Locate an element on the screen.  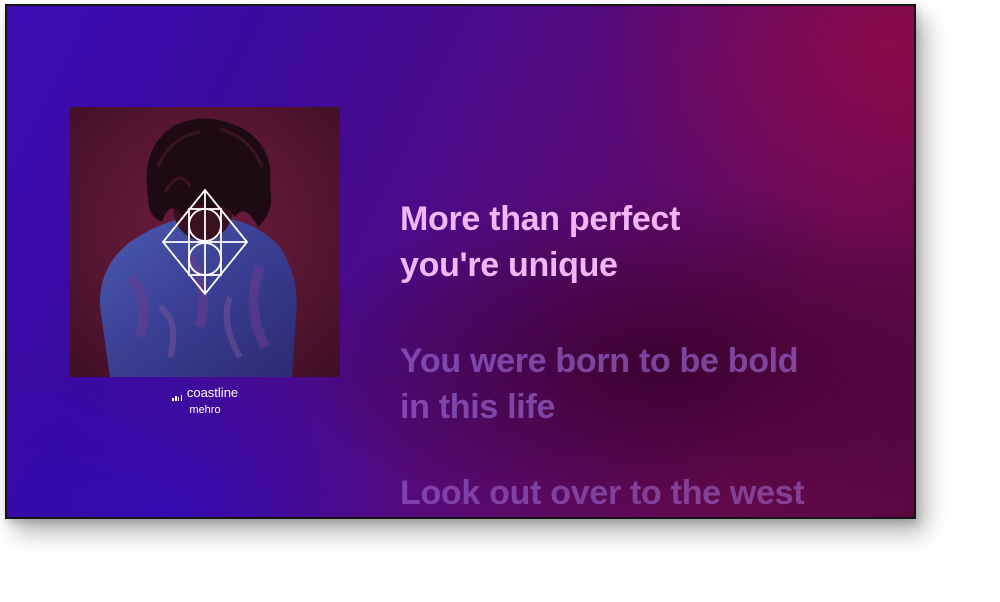
track-title: coastline is located at coordinates (212, 392).